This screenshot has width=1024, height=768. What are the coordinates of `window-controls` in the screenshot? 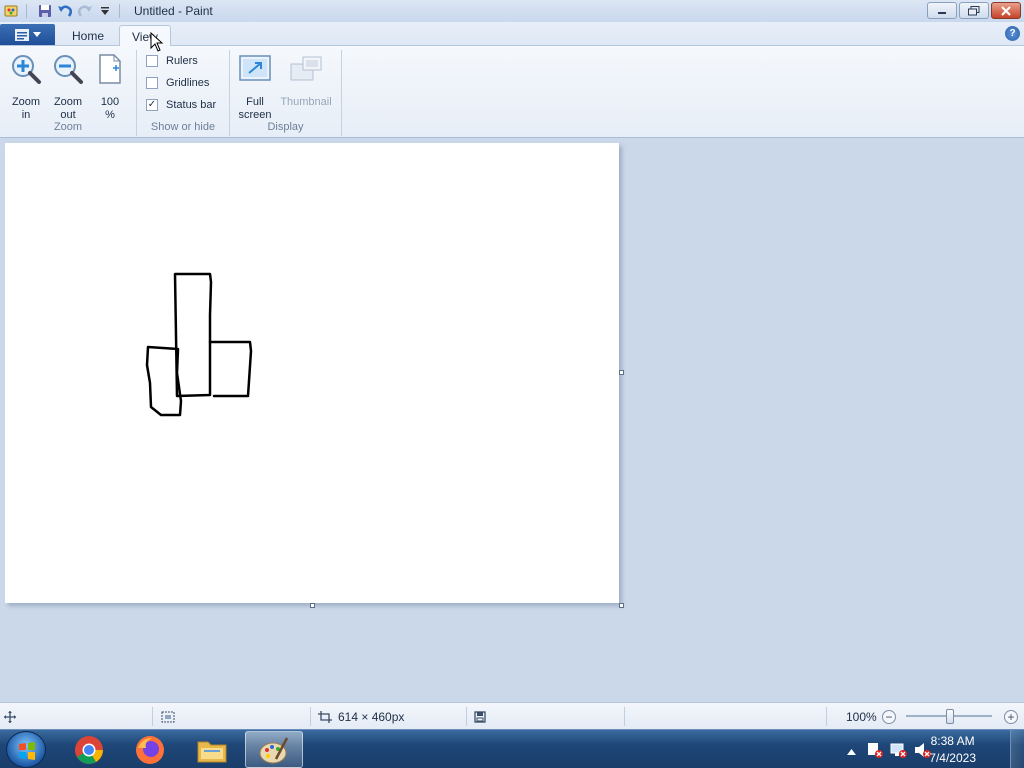 It's located at (974, 10).